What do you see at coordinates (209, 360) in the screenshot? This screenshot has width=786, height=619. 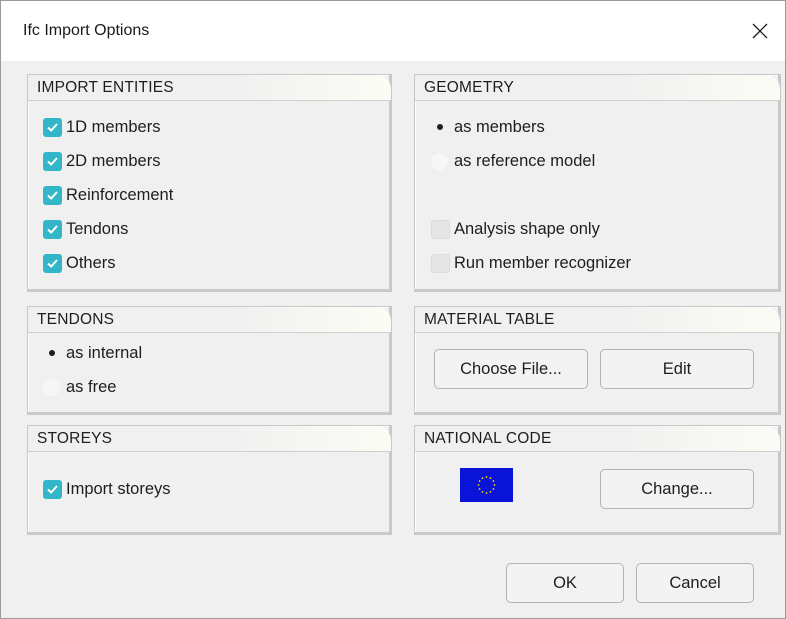 I see `tendons-group: TENDONS as internal as free` at bounding box center [209, 360].